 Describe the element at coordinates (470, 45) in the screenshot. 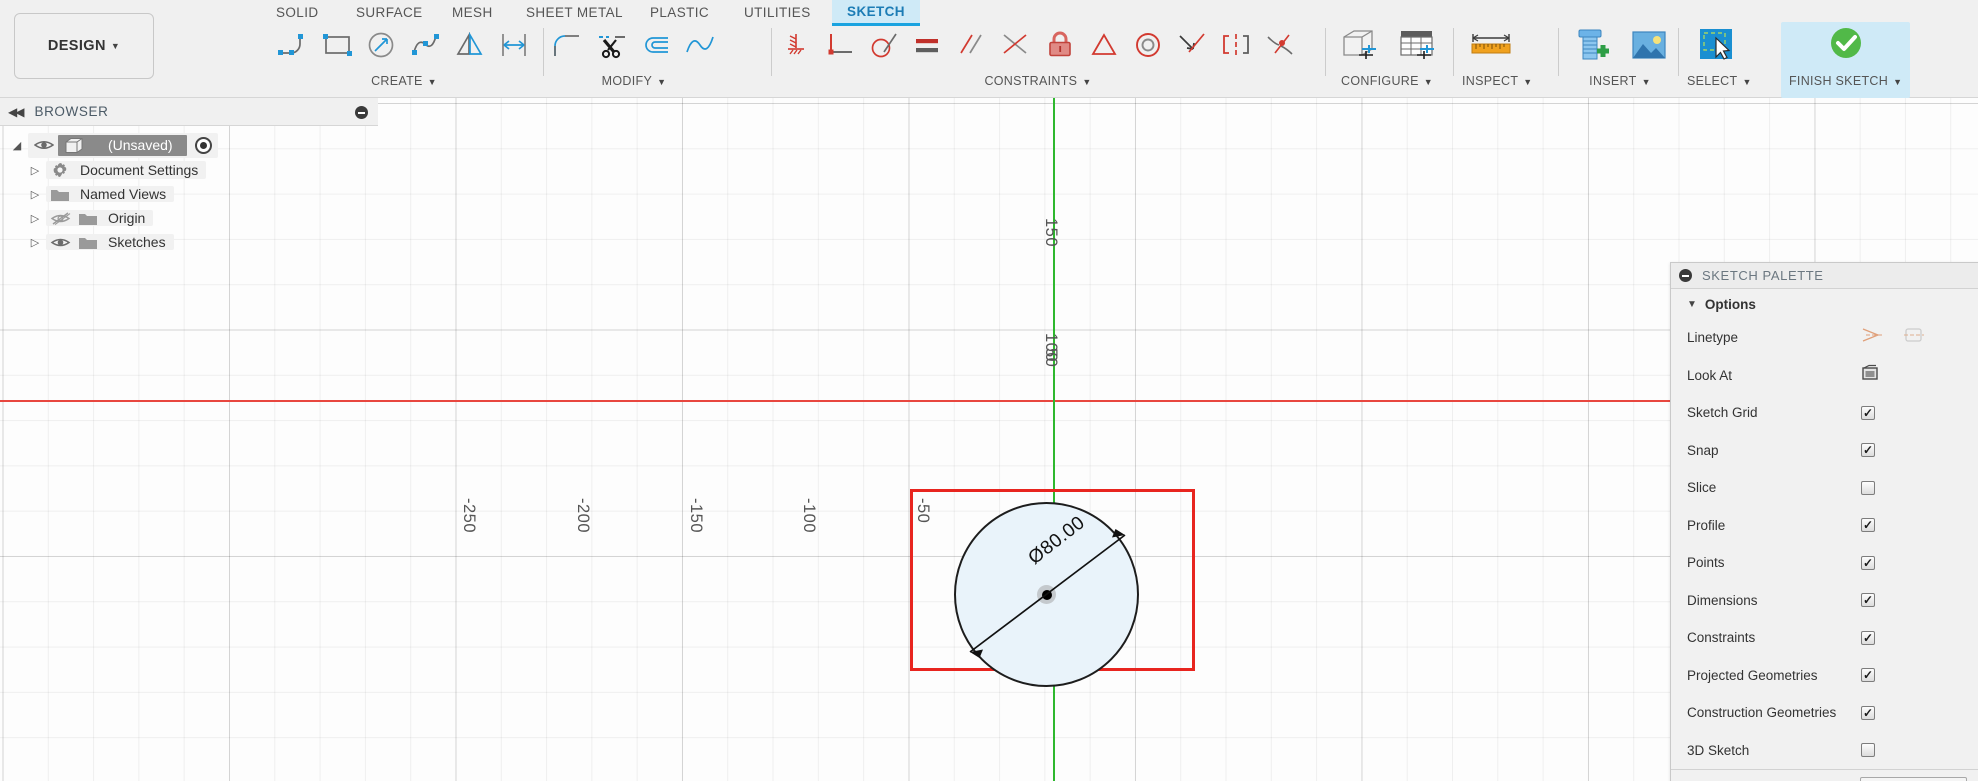

I see `mirror-tool-icon` at that location.